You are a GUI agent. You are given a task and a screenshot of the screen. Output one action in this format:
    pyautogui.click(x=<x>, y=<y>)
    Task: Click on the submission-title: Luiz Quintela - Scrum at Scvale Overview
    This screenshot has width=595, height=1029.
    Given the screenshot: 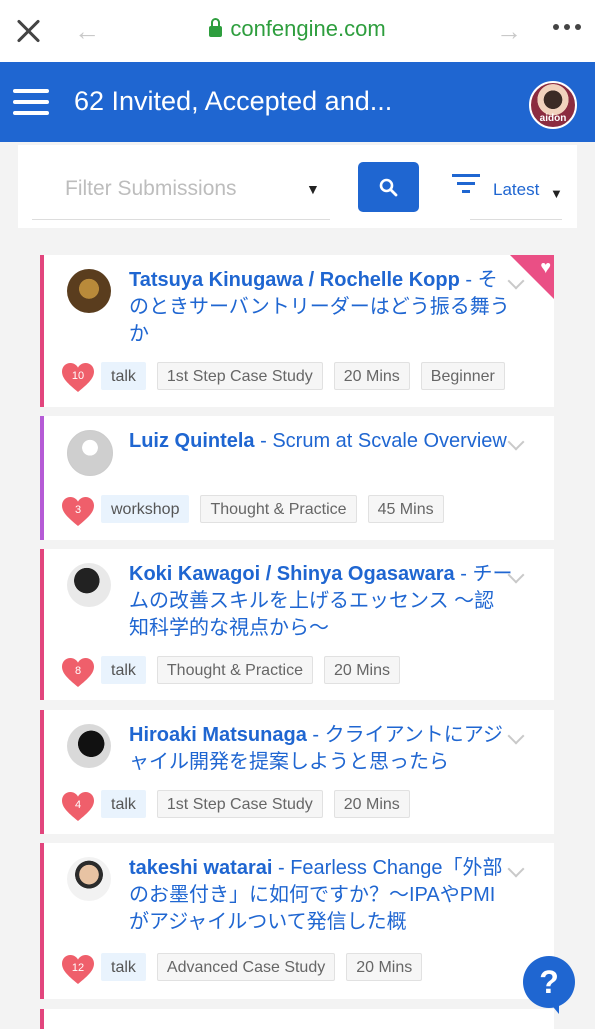 What is the action you would take?
    pyautogui.click(x=321, y=441)
    